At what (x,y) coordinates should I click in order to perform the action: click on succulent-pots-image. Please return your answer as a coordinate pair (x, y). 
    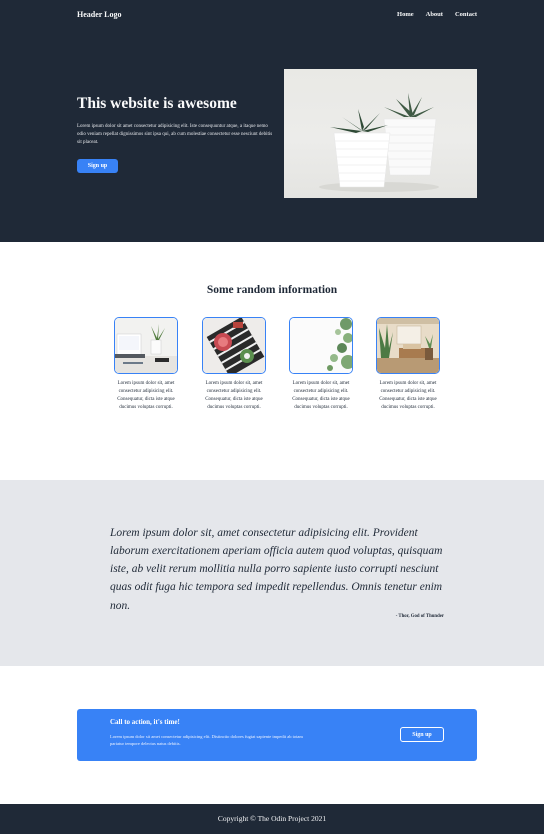
    Looking at the image, I should click on (380, 133).